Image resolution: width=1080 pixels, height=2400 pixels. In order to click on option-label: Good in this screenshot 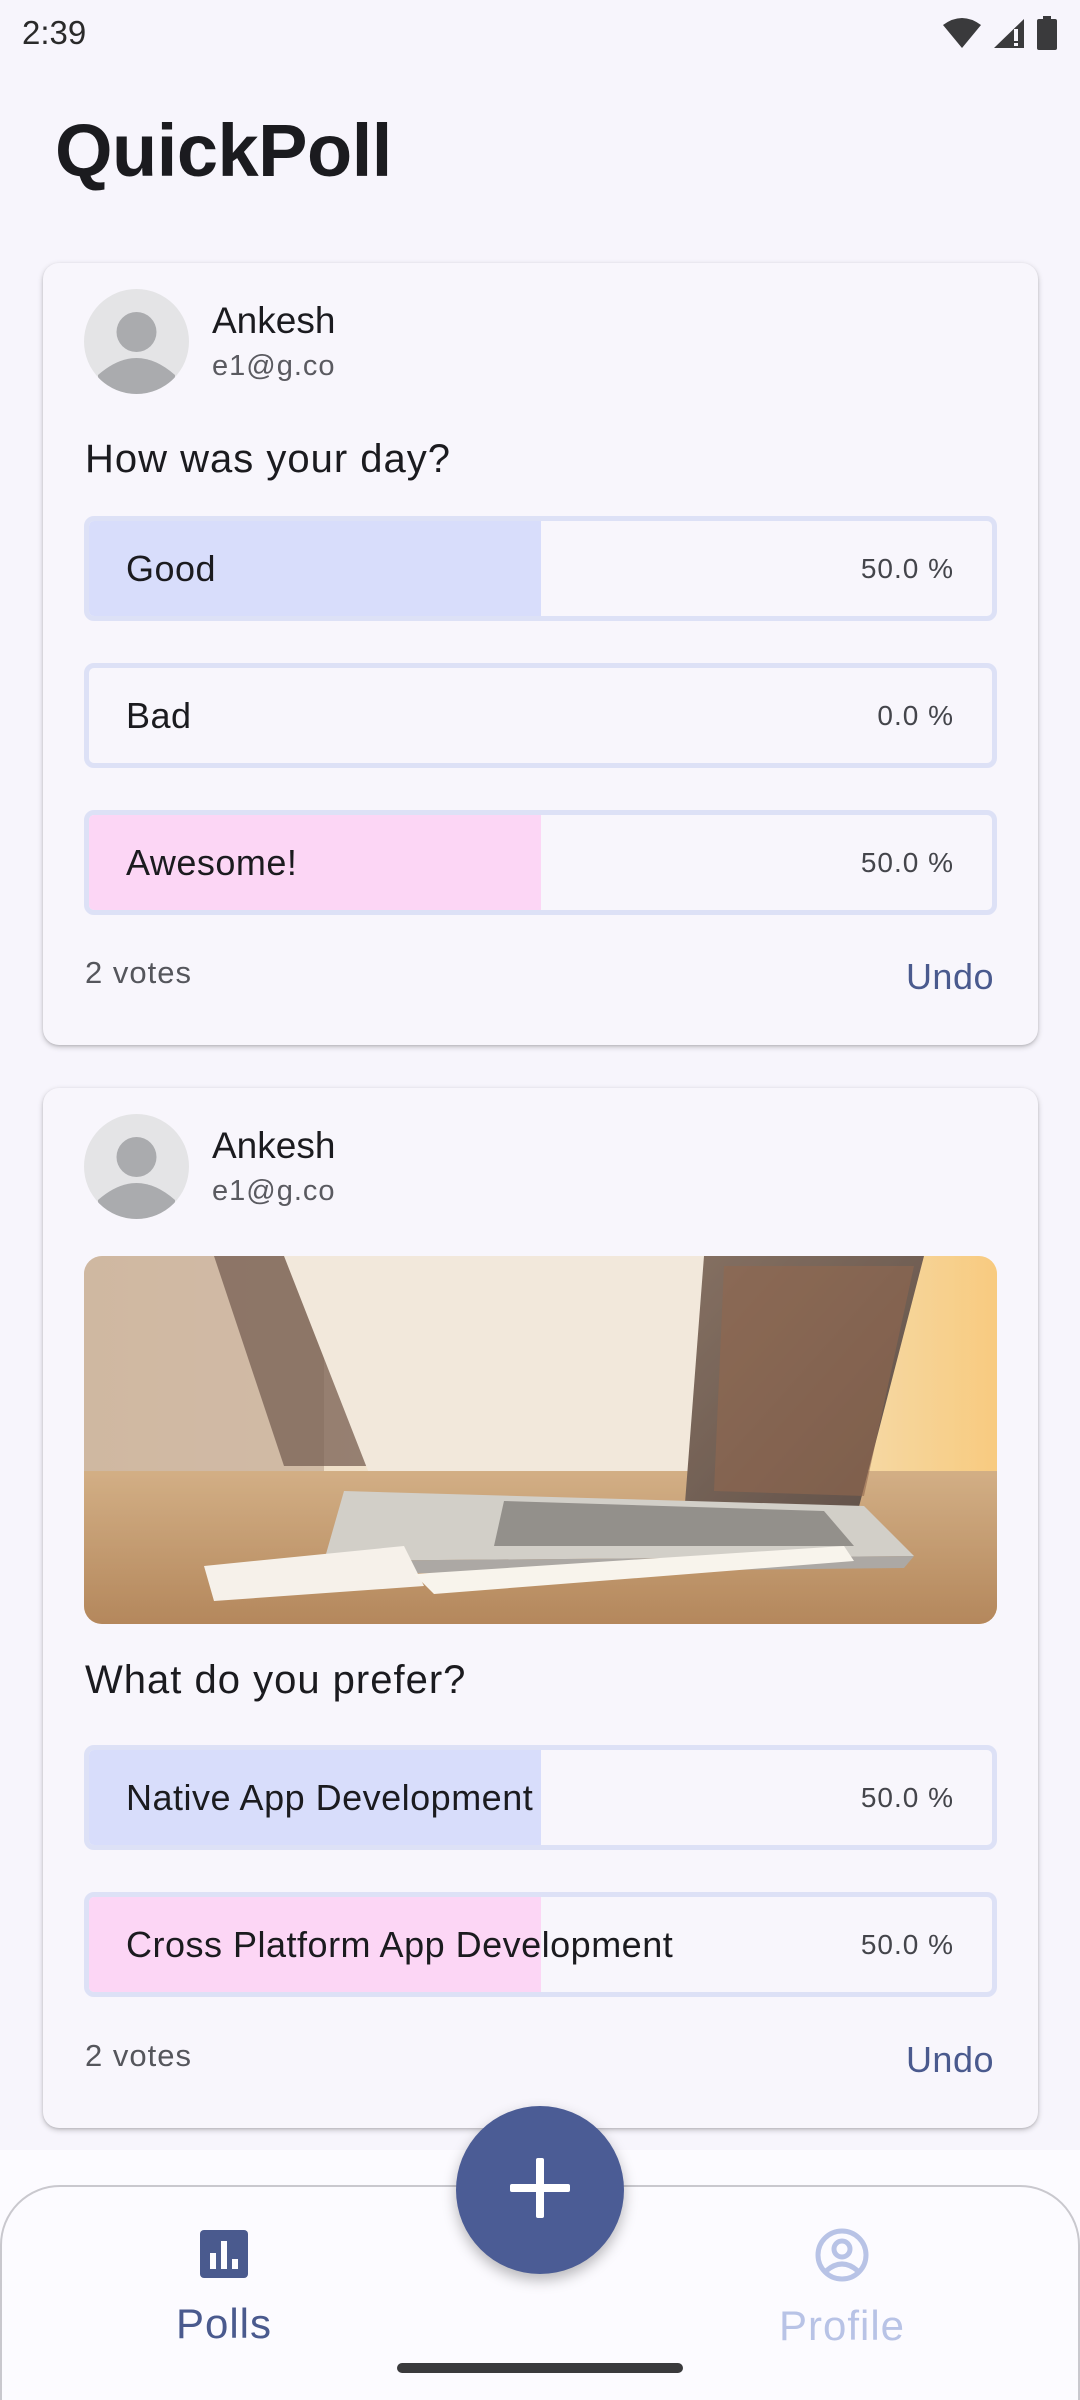, I will do `click(171, 568)`.